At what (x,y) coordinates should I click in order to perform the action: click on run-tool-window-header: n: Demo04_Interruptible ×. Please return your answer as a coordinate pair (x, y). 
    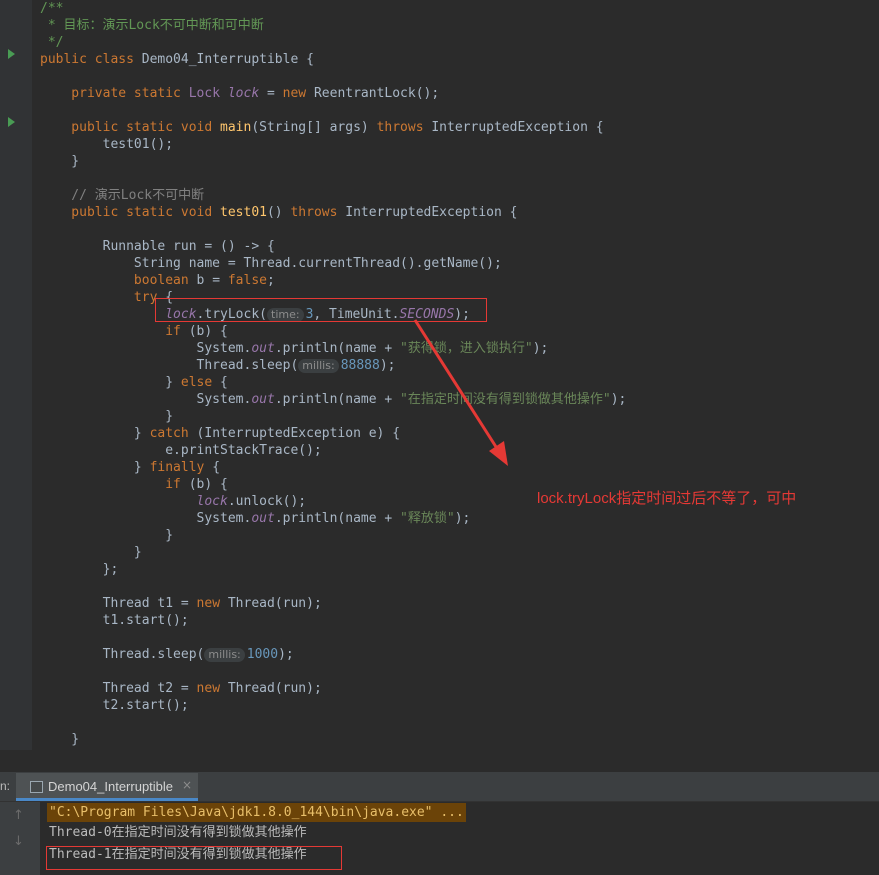
    Looking at the image, I should click on (439, 787).